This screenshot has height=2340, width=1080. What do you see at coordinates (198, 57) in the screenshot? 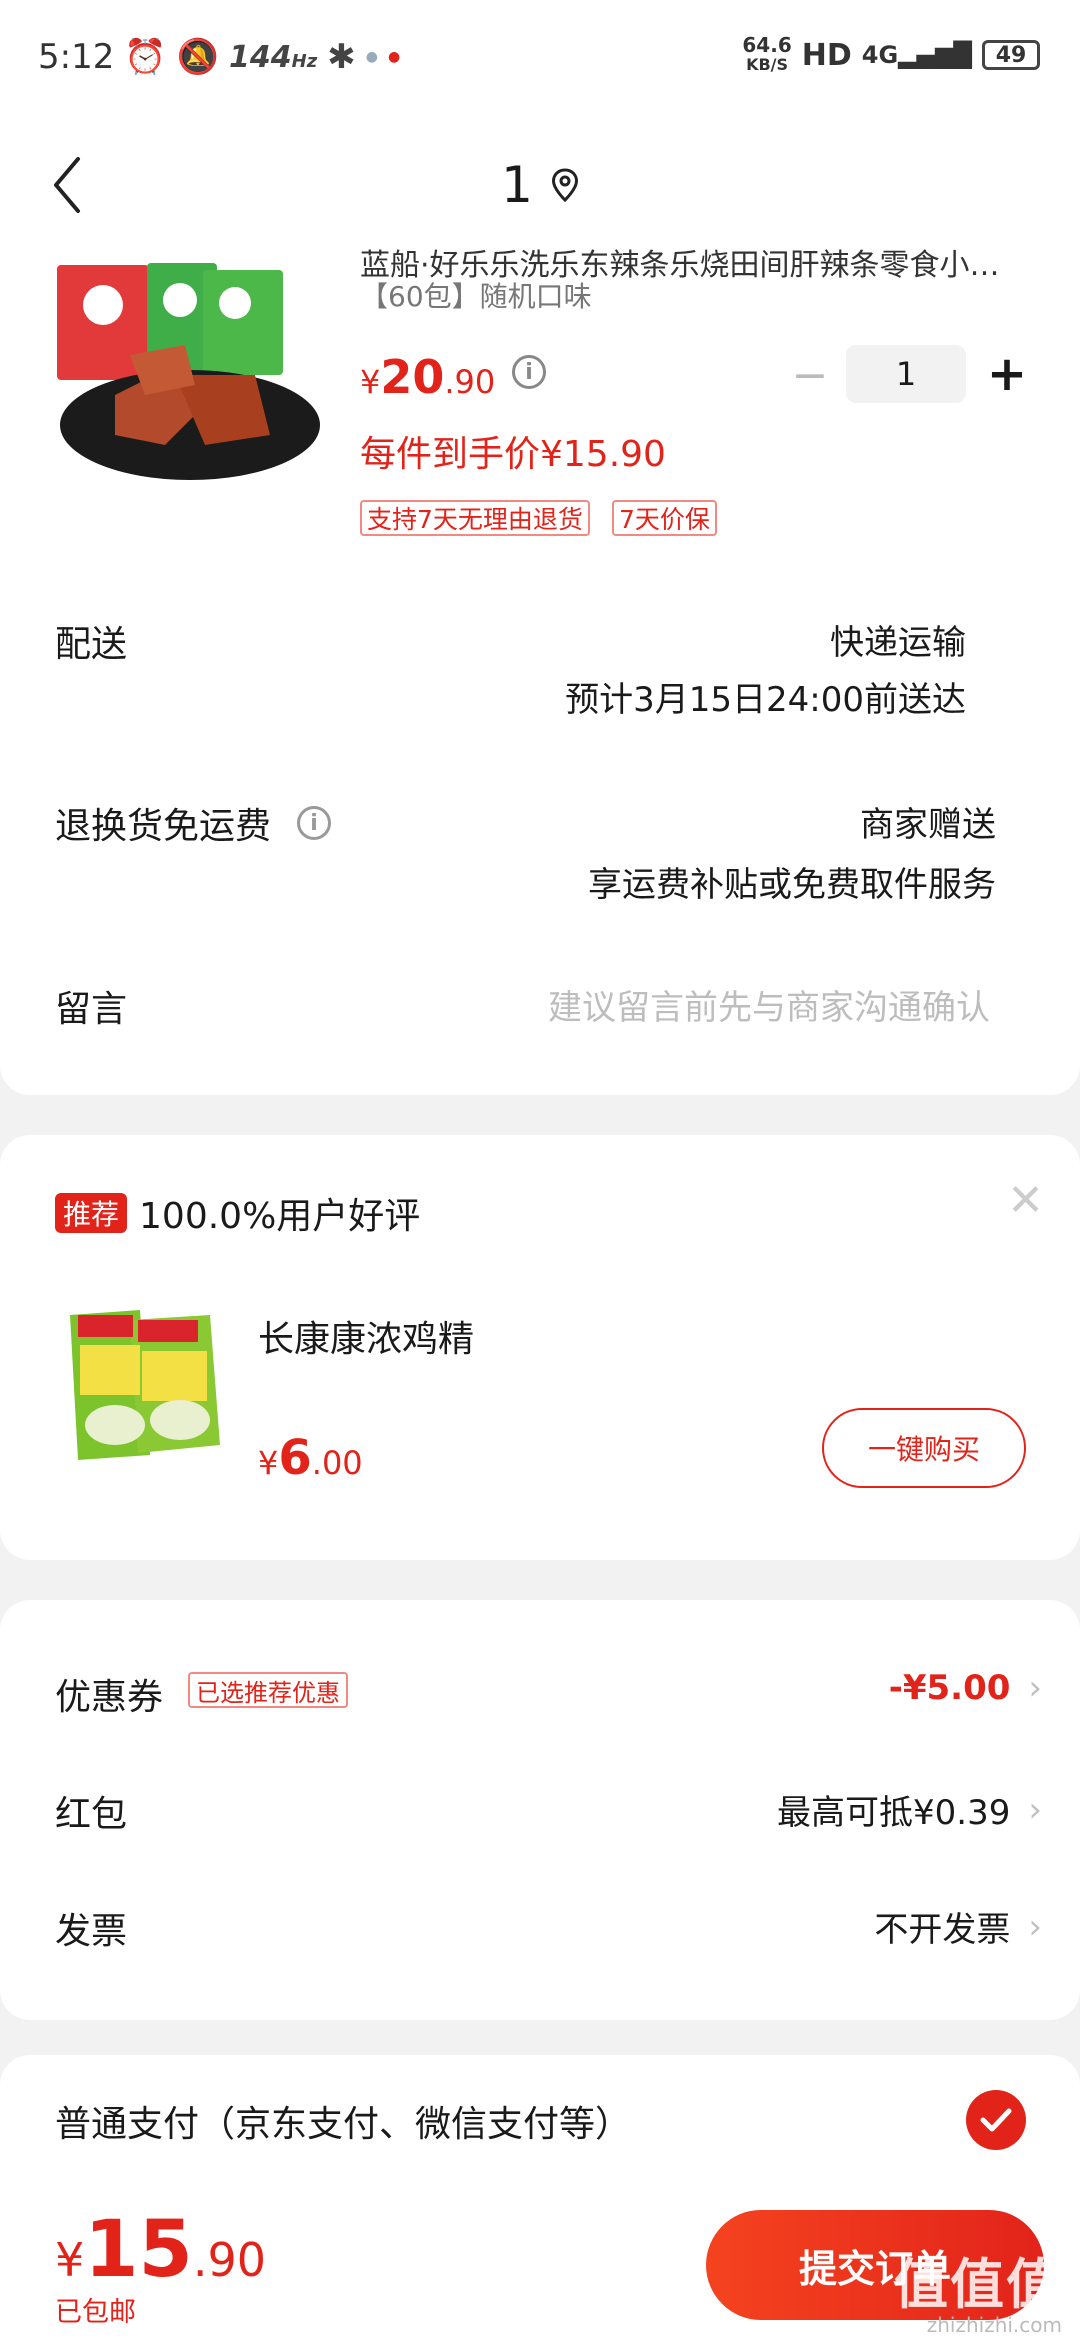
I see `mute-icon: 🔕` at bounding box center [198, 57].